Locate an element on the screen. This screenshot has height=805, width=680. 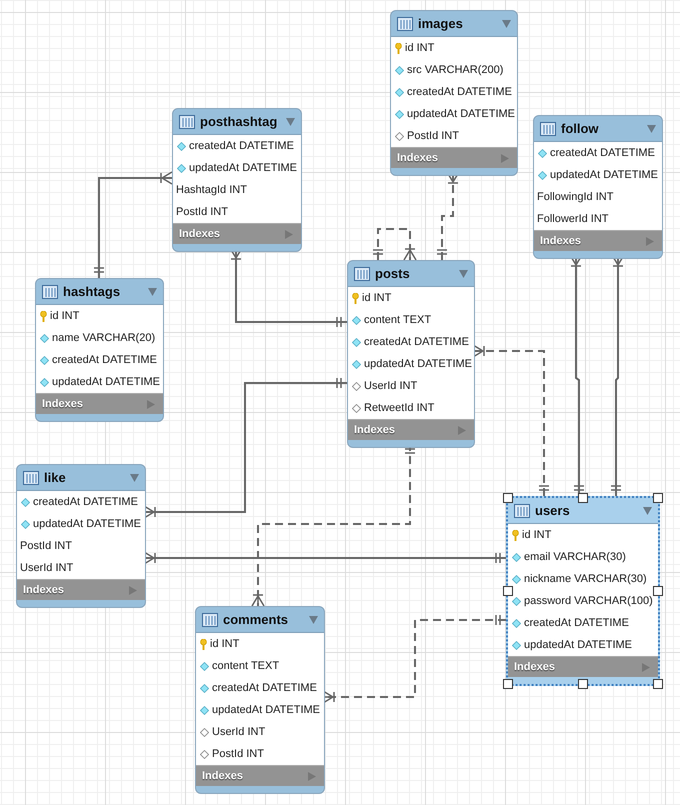
column-label: FollowerId INT is located at coordinates (573, 219).